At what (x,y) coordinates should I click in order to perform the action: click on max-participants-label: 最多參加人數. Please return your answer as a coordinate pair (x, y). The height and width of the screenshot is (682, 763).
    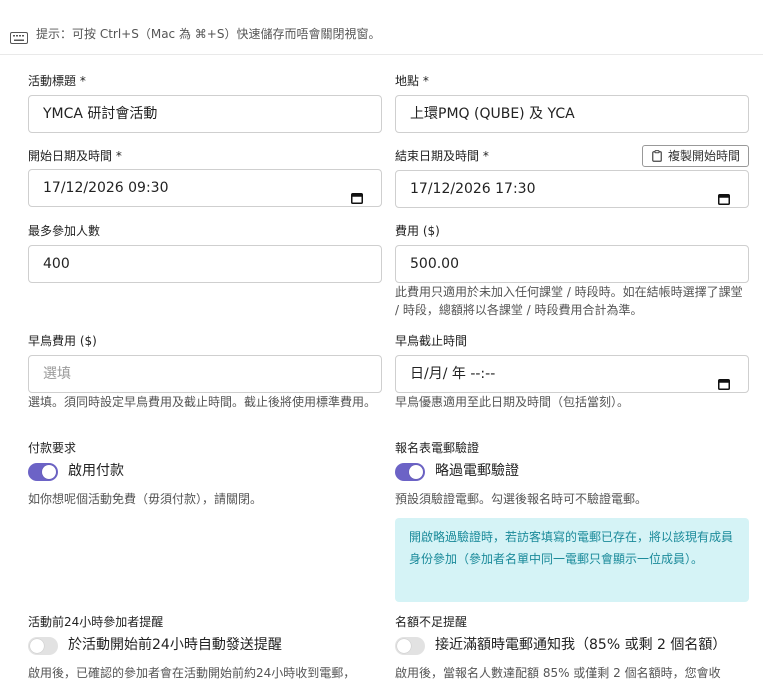
    Looking at the image, I should click on (64, 231).